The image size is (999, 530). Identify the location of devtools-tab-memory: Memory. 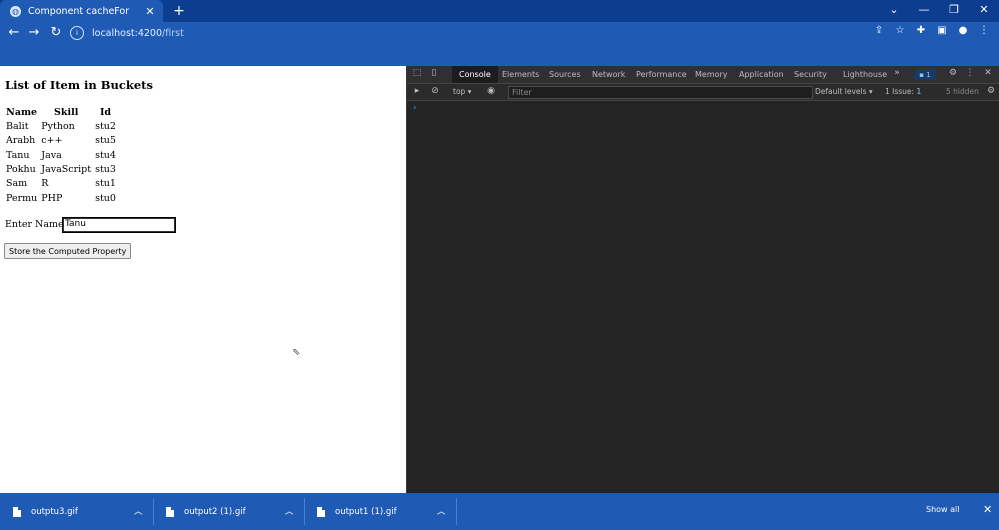
(711, 74).